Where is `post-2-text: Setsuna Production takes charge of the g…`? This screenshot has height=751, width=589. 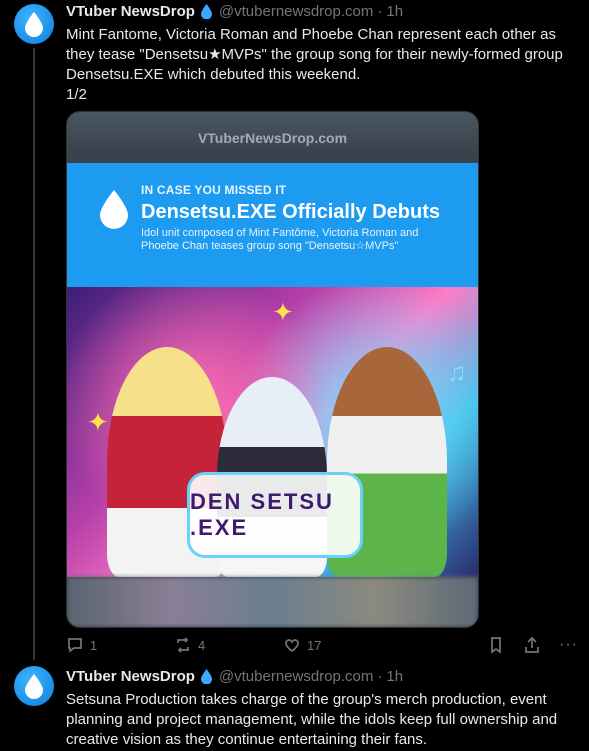 post-2-text: Setsuna Production takes charge of the g… is located at coordinates (314, 719).